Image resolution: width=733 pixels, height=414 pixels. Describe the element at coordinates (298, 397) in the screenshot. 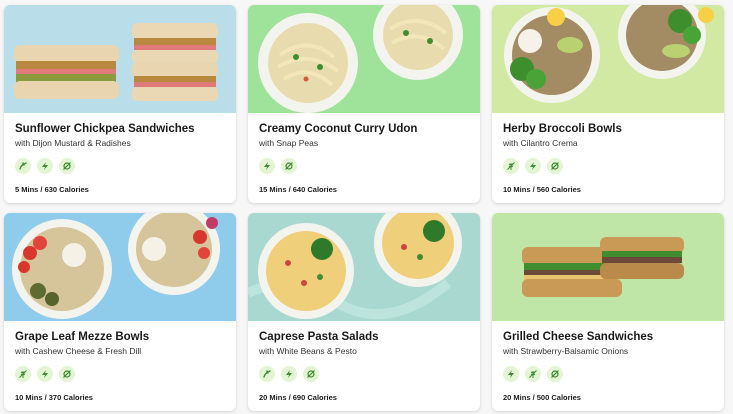

I see `recipe-meta: 20 Mins / 690 Calories` at that location.